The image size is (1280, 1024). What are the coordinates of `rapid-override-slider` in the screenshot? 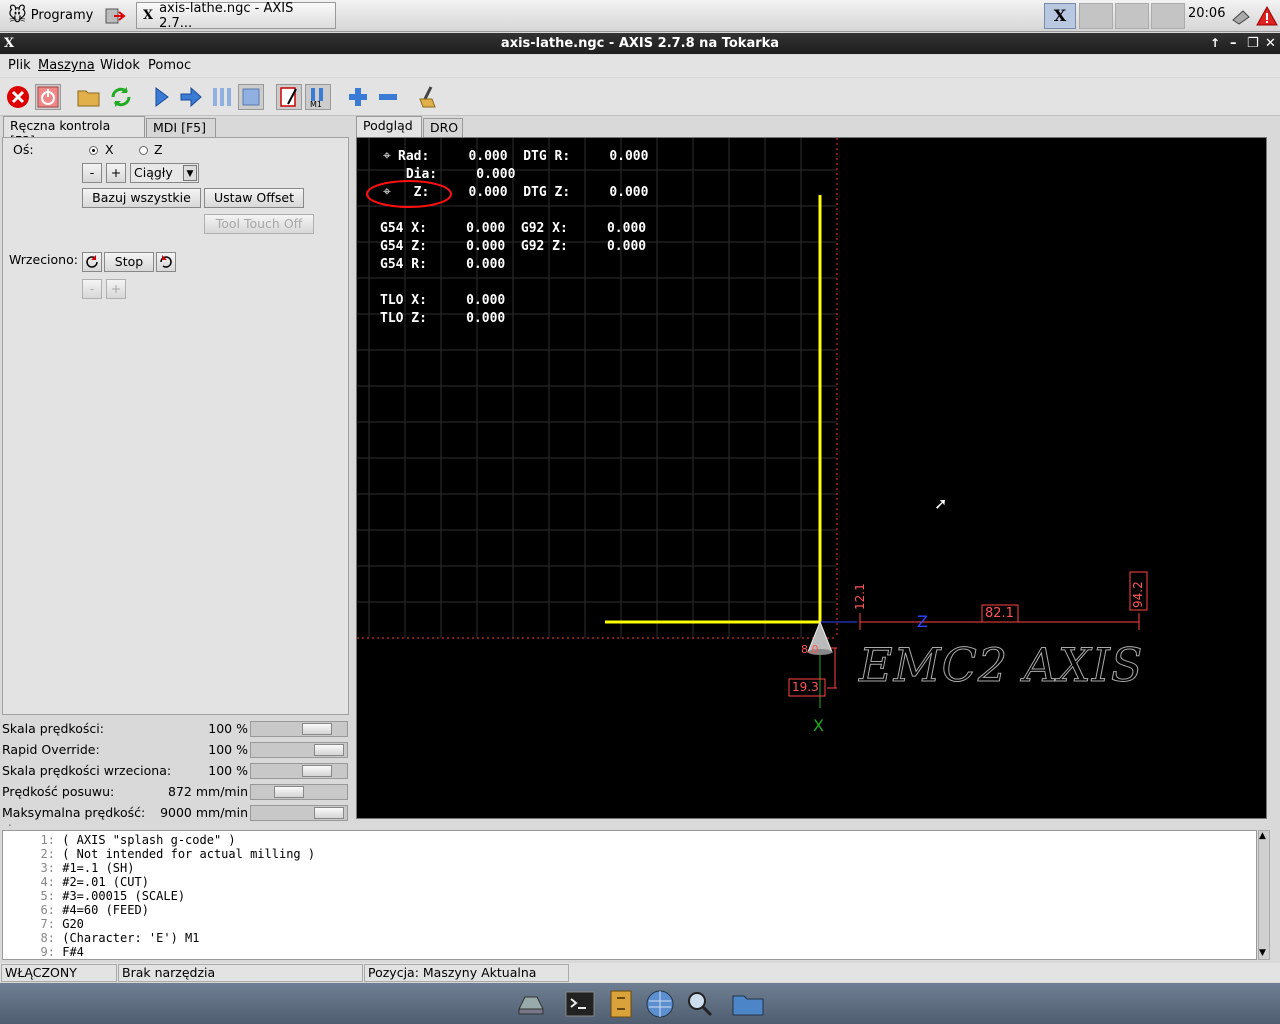 It's located at (299, 750).